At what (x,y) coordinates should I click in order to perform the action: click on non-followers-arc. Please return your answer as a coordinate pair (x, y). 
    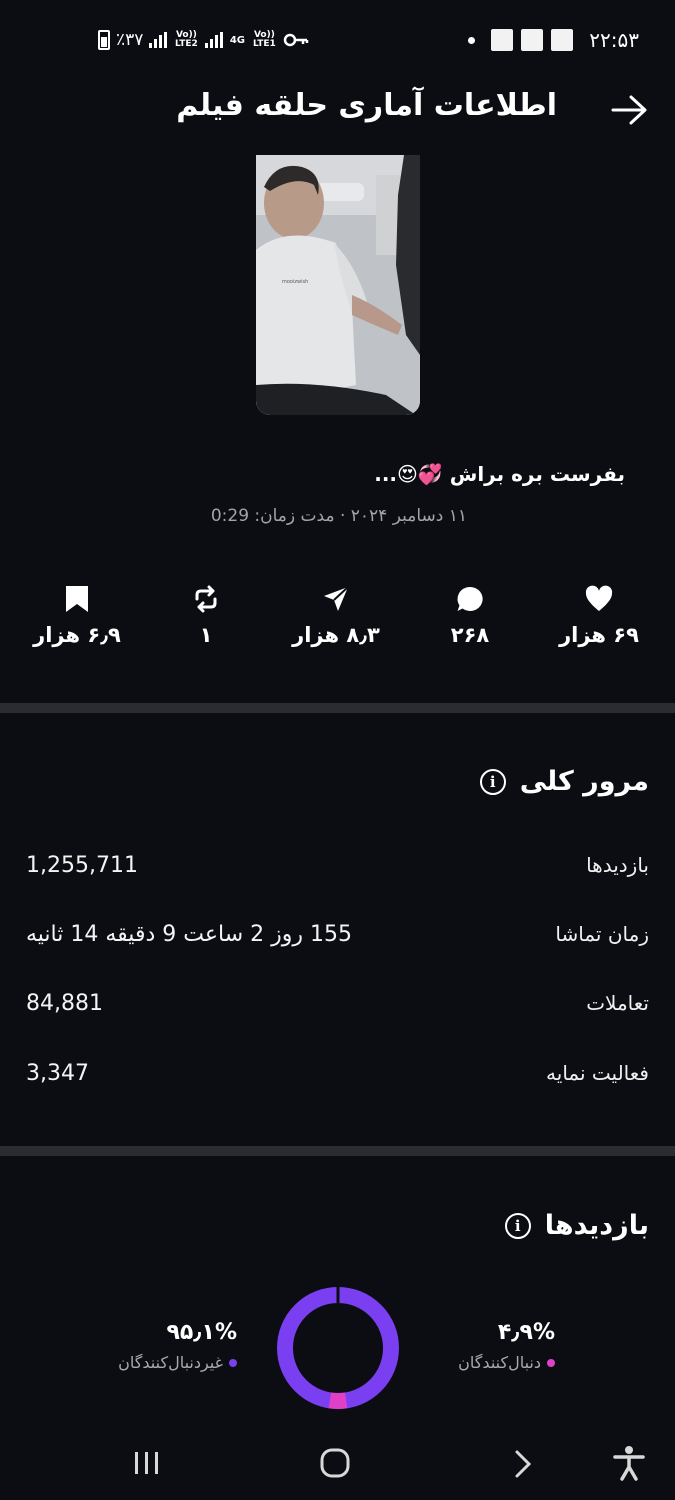
    Looking at the image, I should click on (338, 1348).